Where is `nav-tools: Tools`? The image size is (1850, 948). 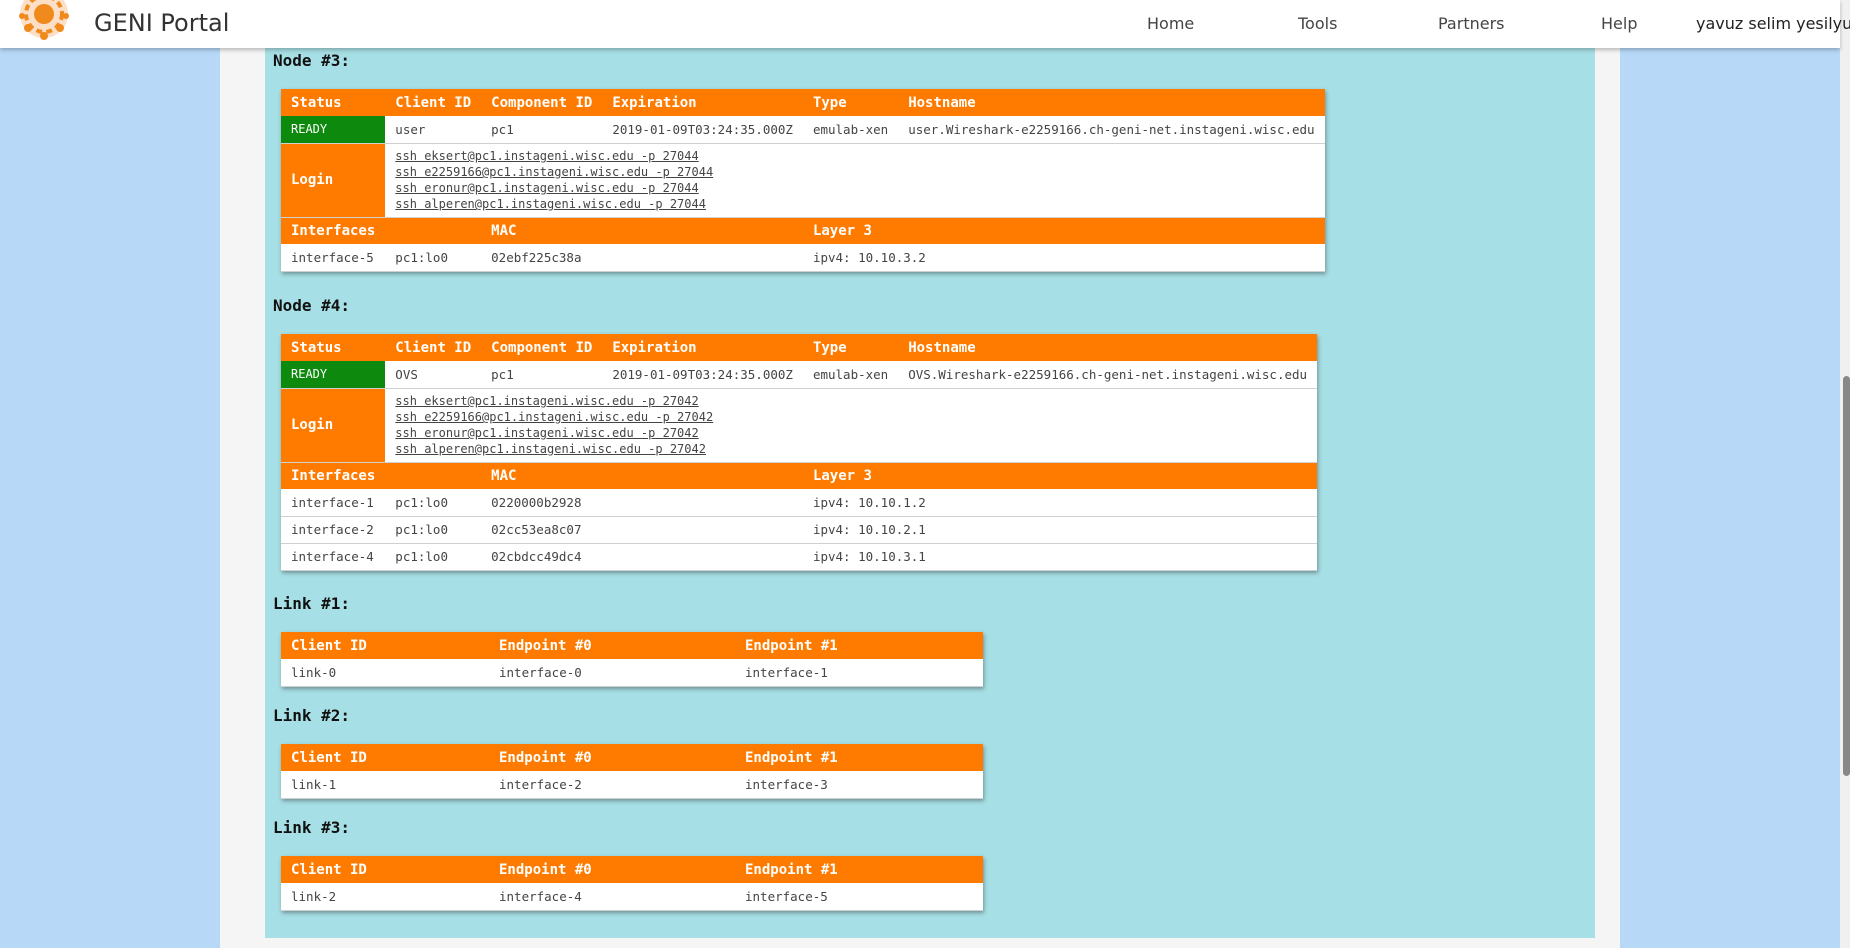
nav-tools: Tools is located at coordinates (1317, 23).